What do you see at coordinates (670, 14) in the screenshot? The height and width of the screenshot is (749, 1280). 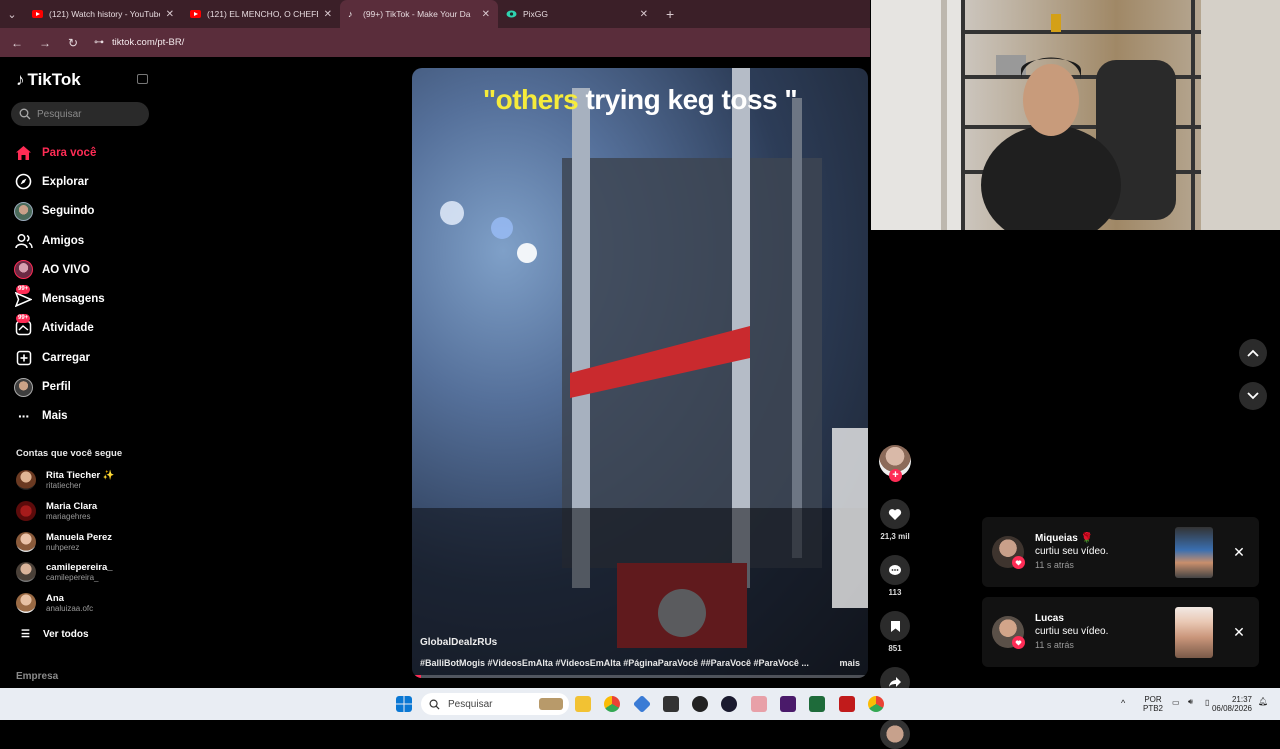 I see `new-tab-button: +` at bounding box center [670, 14].